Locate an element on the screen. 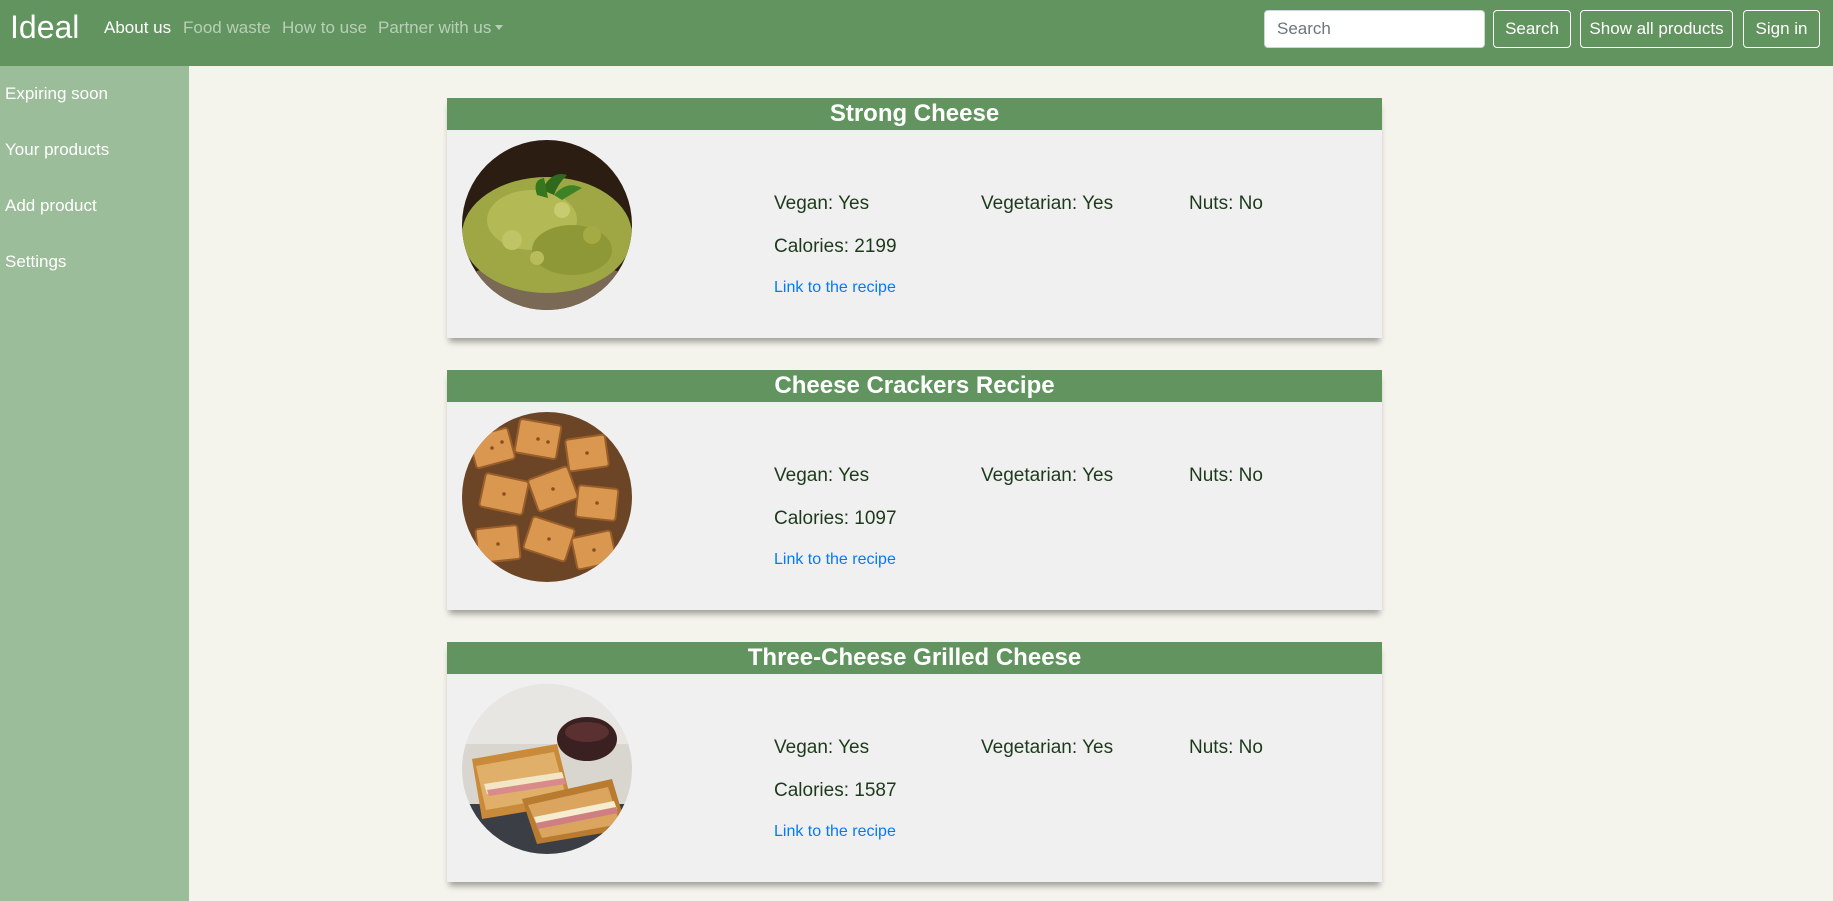  recipe-title: Three-Cheese Grilled Cheese is located at coordinates (914, 658).